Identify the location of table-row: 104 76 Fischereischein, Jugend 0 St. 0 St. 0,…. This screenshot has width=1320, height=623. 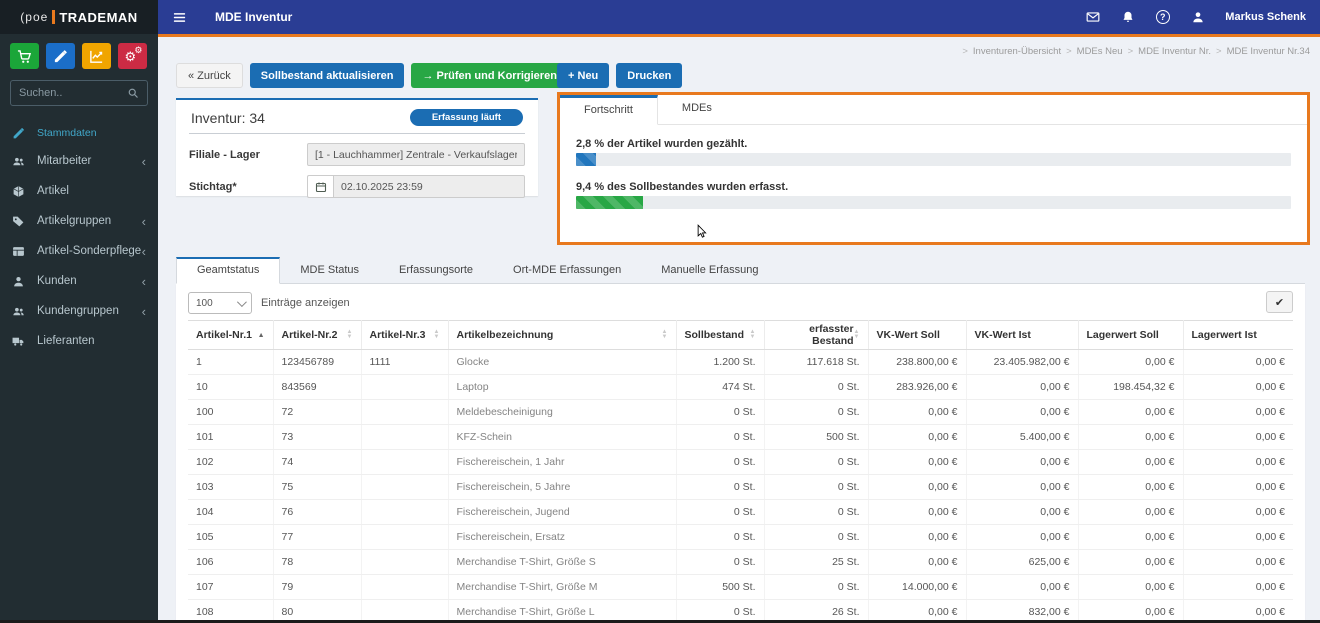
(740, 512).